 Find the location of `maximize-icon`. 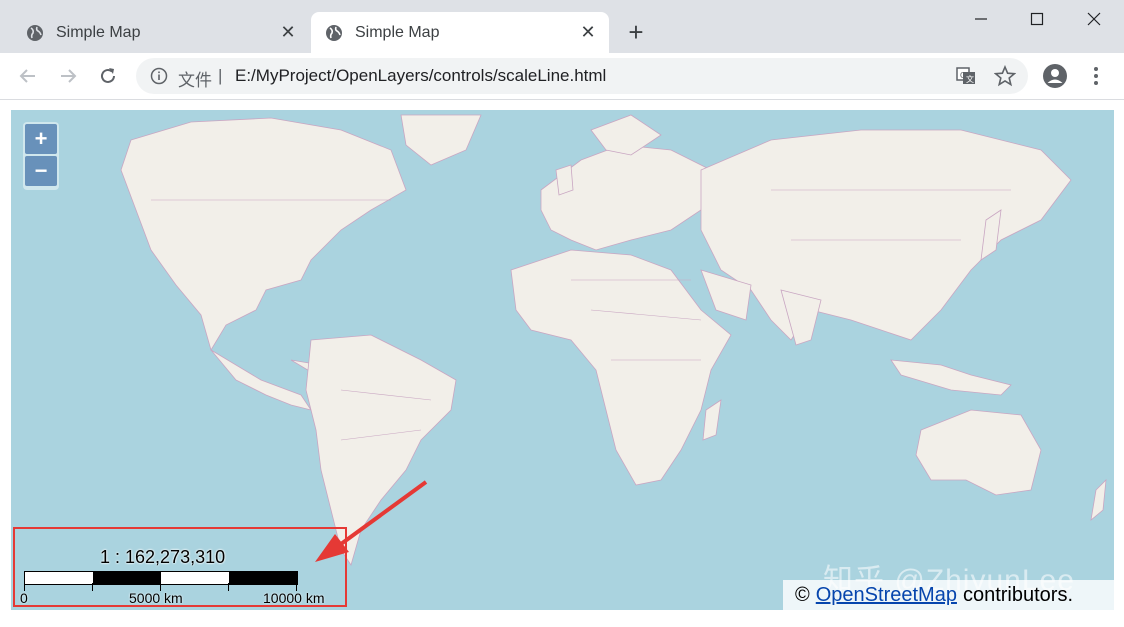

maximize-icon is located at coordinates (1037, 19).